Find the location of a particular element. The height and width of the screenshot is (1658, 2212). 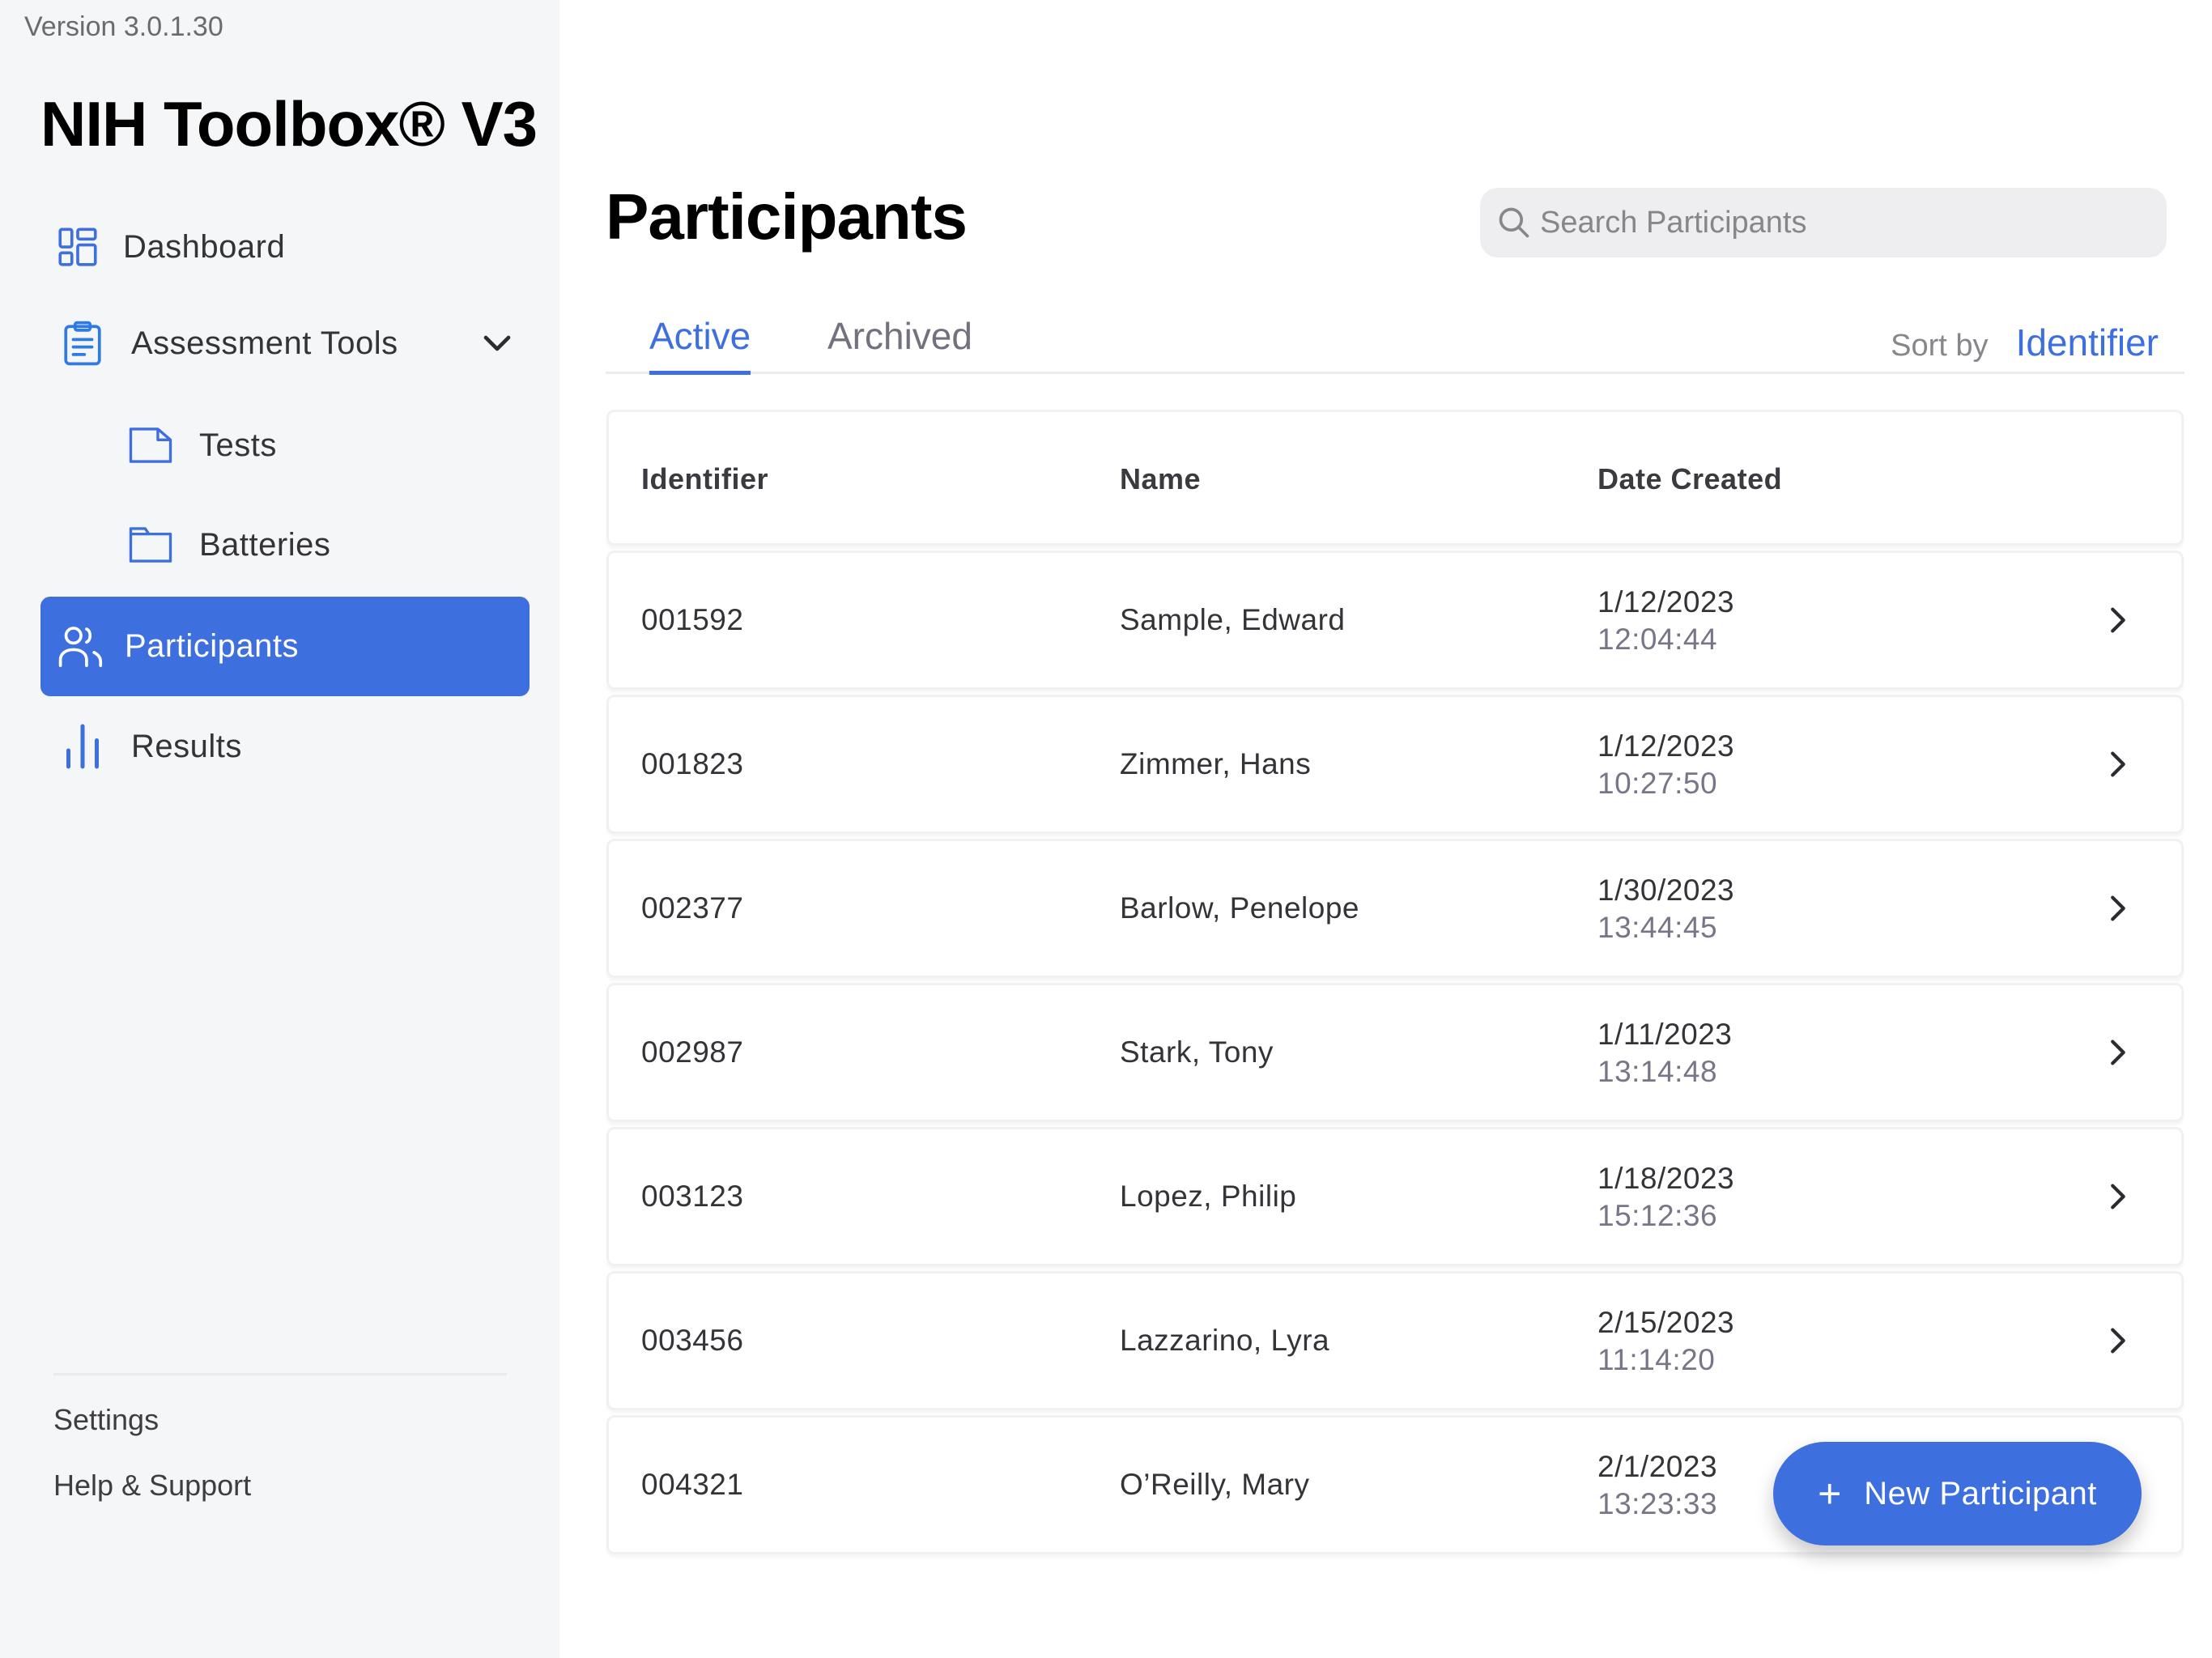

users-icon is located at coordinates (81, 647).